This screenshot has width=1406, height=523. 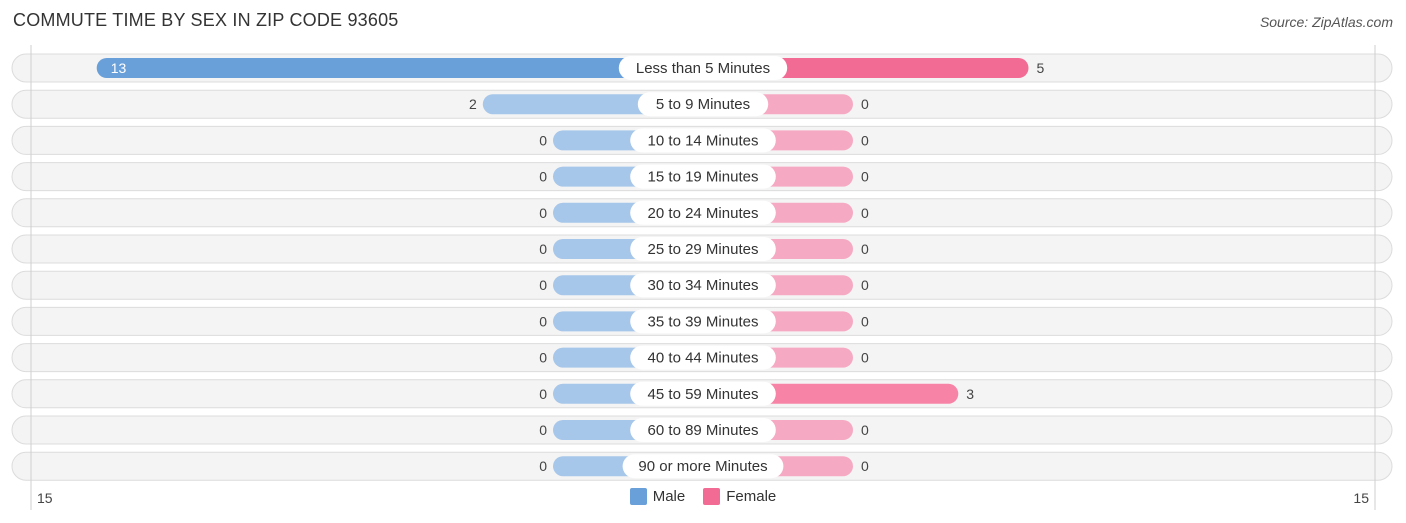 I want to click on category-label: 15 to 19 Minutes, so click(x=703, y=177).